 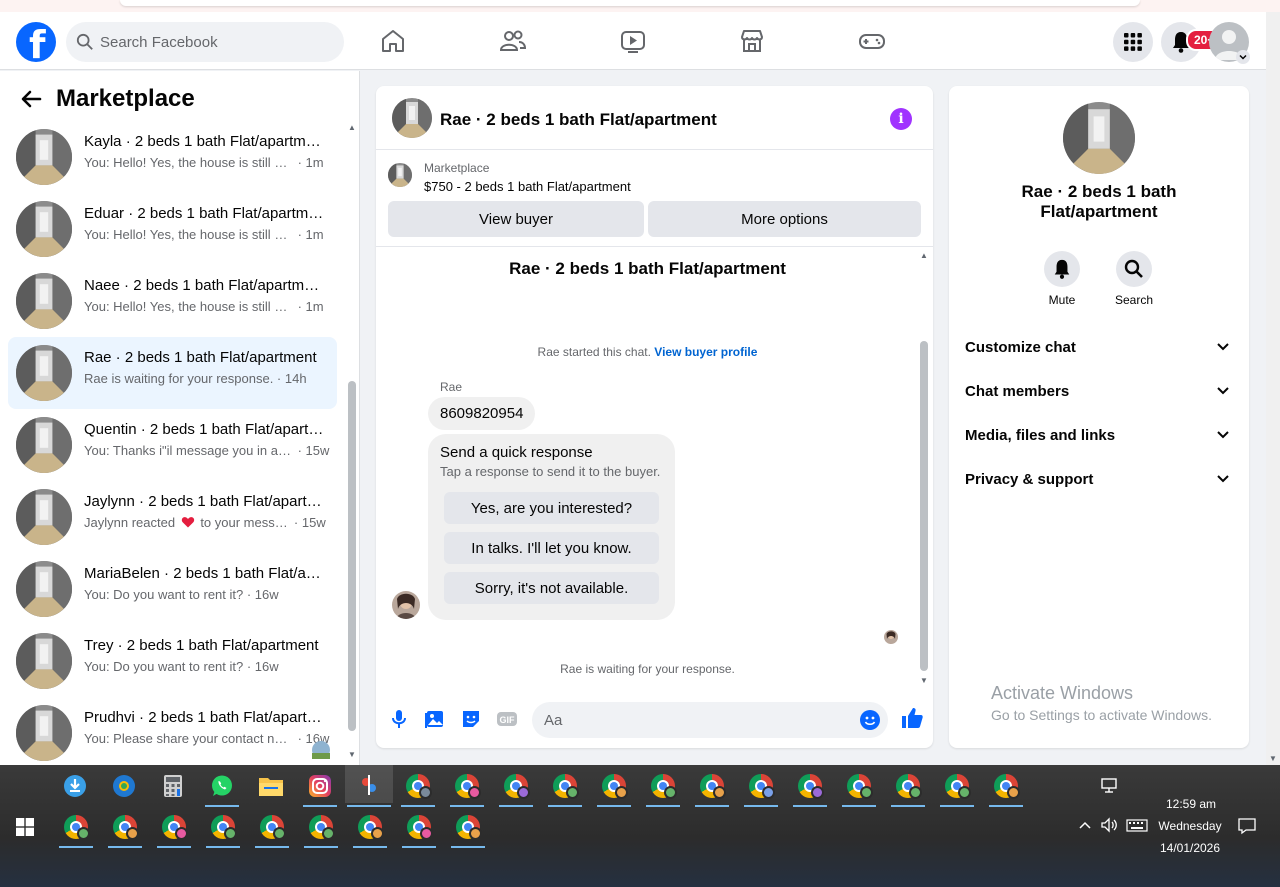 I want to click on message-input, so click(x=694, y=720).